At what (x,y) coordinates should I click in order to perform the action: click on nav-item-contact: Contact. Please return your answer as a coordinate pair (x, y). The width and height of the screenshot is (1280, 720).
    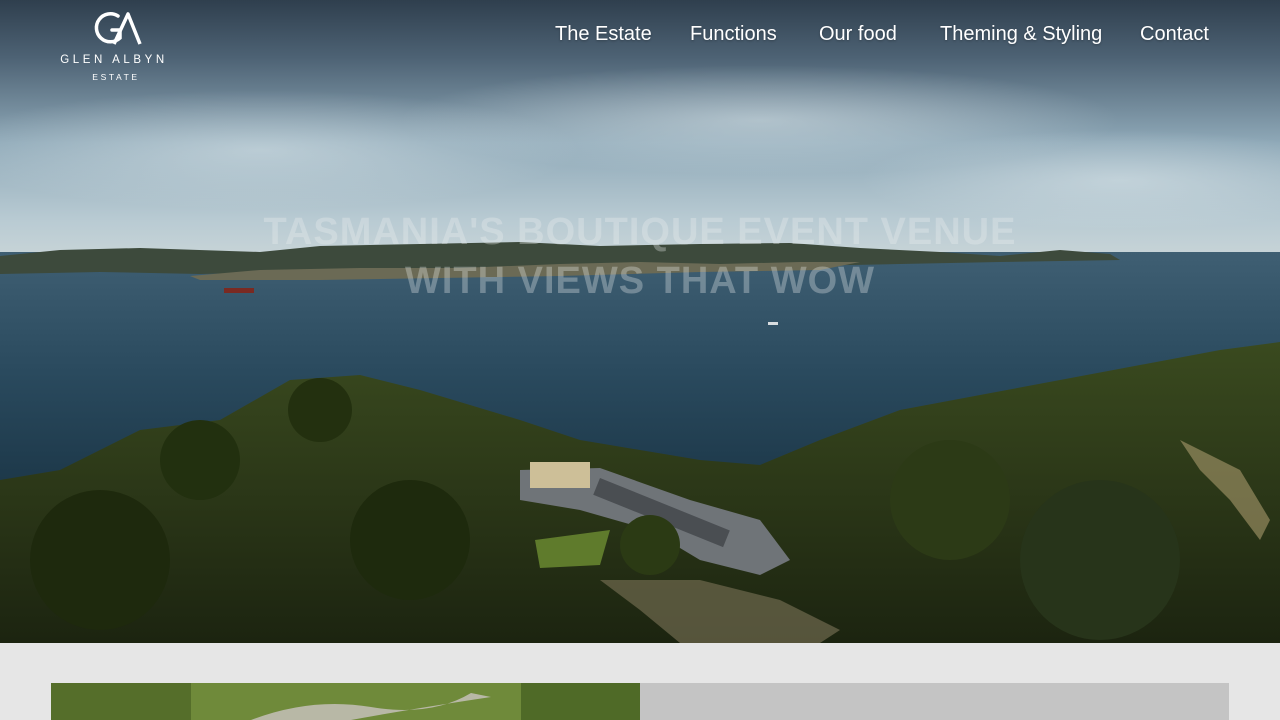
    Looking at the image, I should click on (1174, 34).